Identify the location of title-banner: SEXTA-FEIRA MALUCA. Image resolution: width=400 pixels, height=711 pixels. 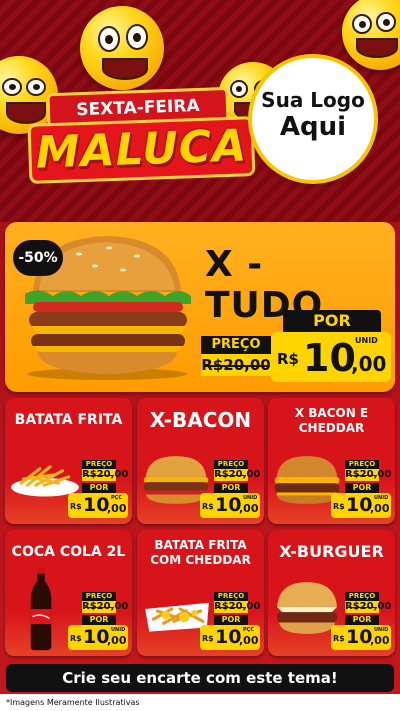
(141, 138).